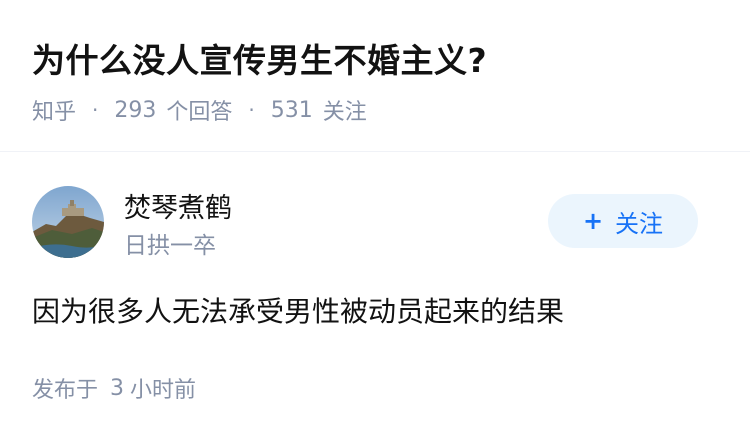 The height and width of the screenshot is (438, 750). What do you see at coordinates (639, 223) in the screenshot?
I see `follow-button-label: 关注` at bounding box center [639, 223].